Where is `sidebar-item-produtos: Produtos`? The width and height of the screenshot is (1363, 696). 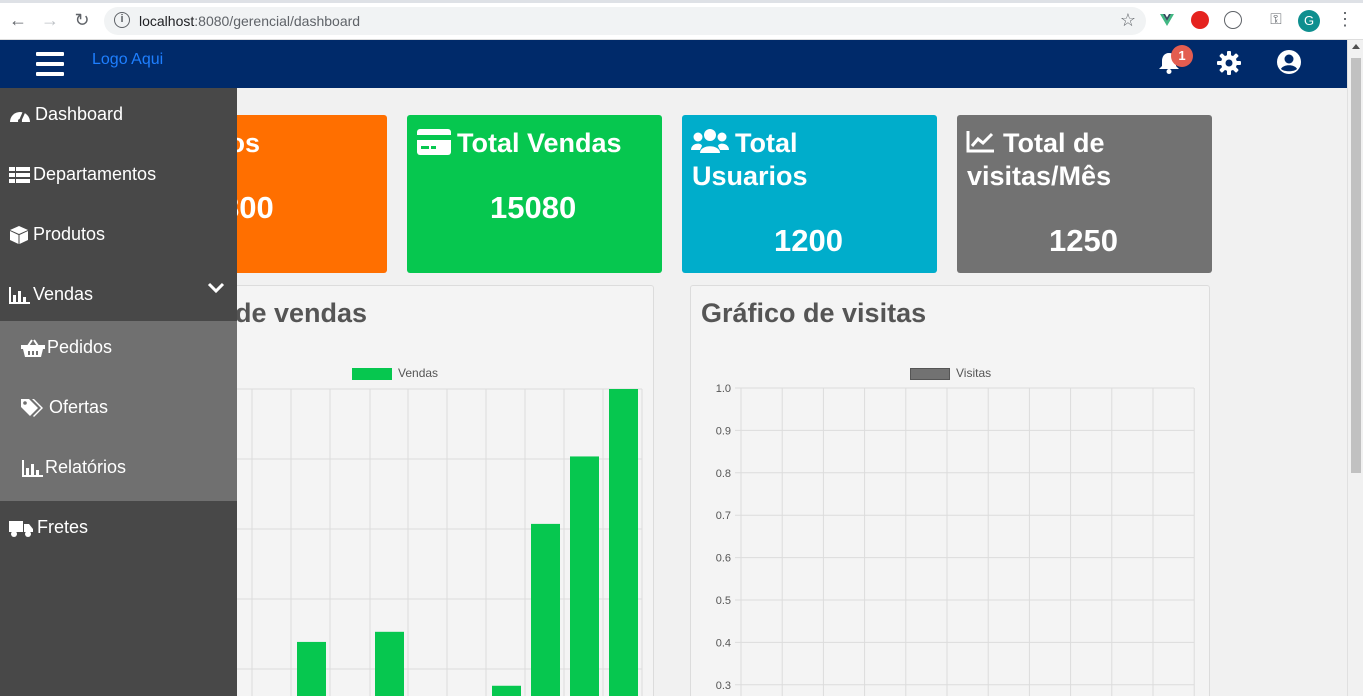
sidebar-item-produtos: Produtos is located at coordinates (118, 238).